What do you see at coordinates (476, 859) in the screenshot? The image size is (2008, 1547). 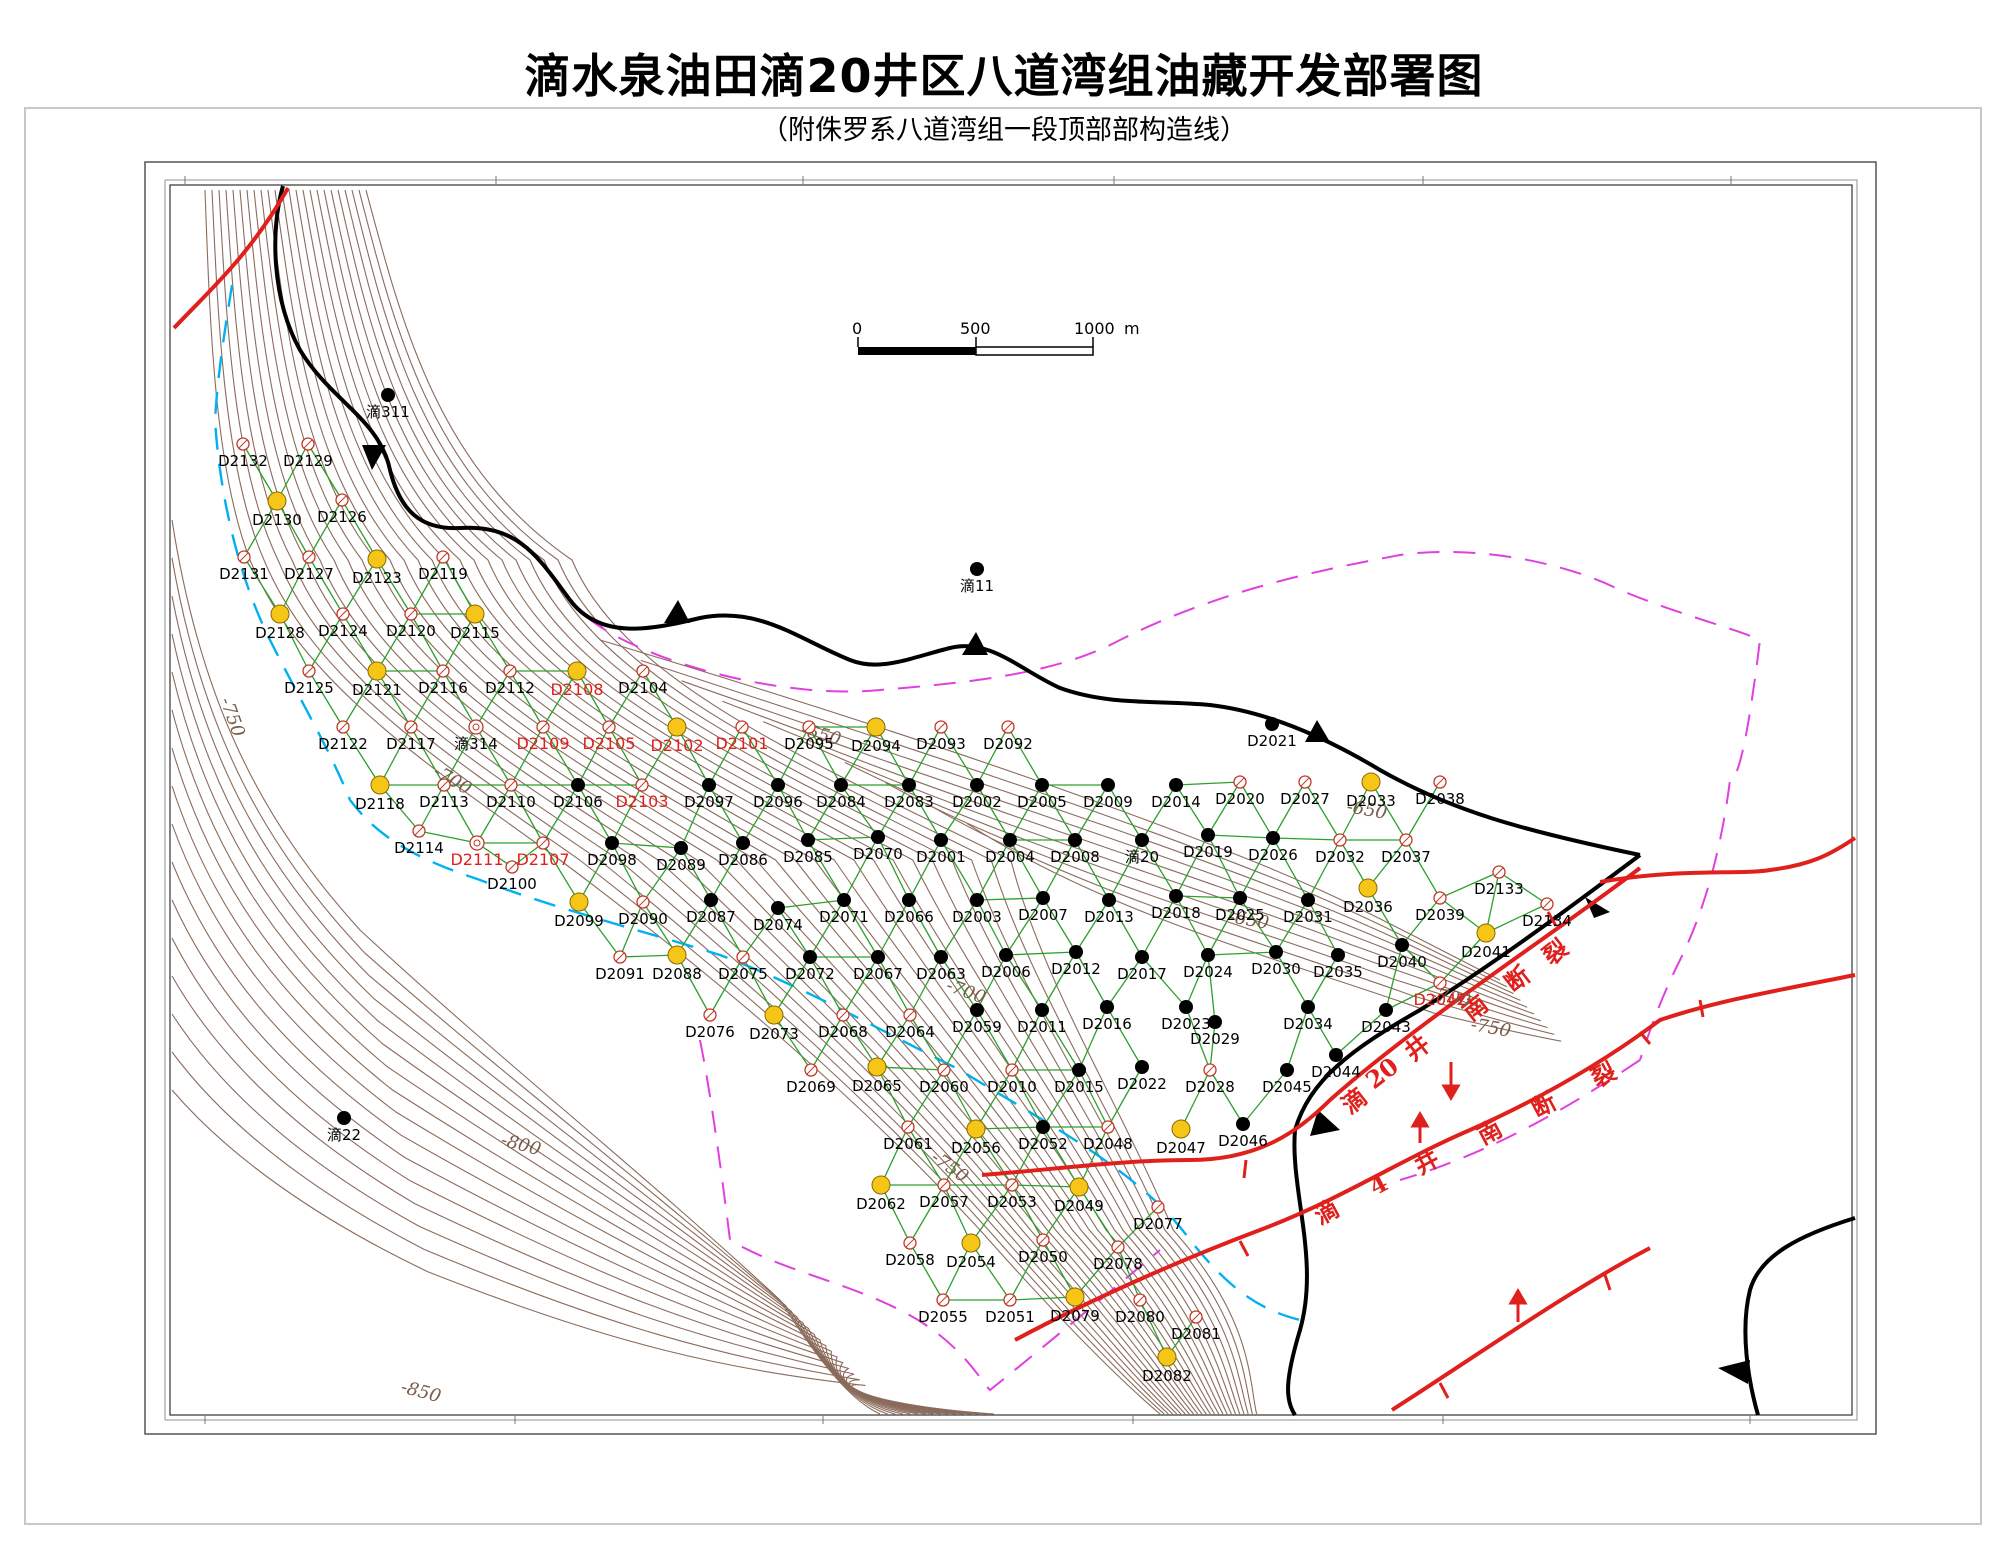 I see `well-label: D2111` at bounding box center [476, 859].